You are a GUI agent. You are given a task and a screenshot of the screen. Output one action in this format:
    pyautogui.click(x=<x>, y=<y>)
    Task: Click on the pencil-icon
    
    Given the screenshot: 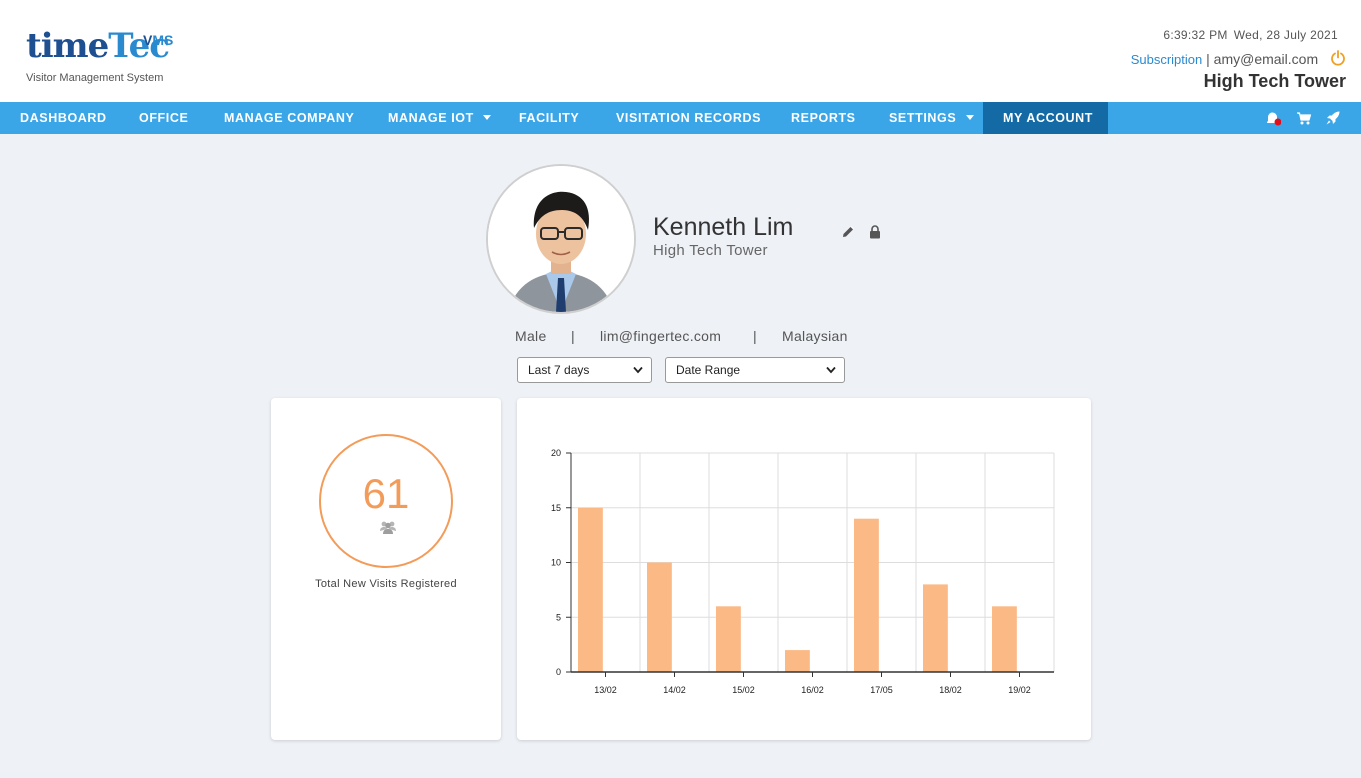 What is the action you would take?
    pyautogui.click(x=848, y=232)
    